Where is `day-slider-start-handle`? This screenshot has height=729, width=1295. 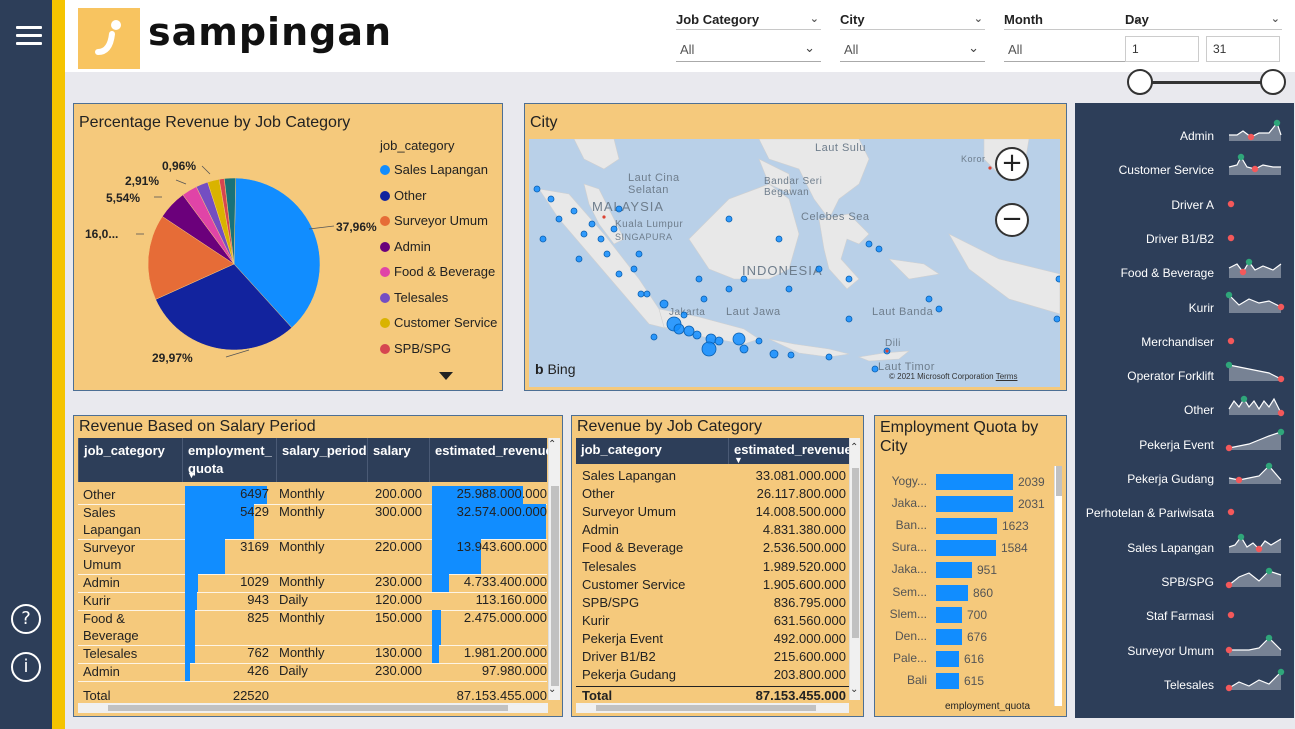 day-slider-start-handle is located at coordinates (1140, 82).